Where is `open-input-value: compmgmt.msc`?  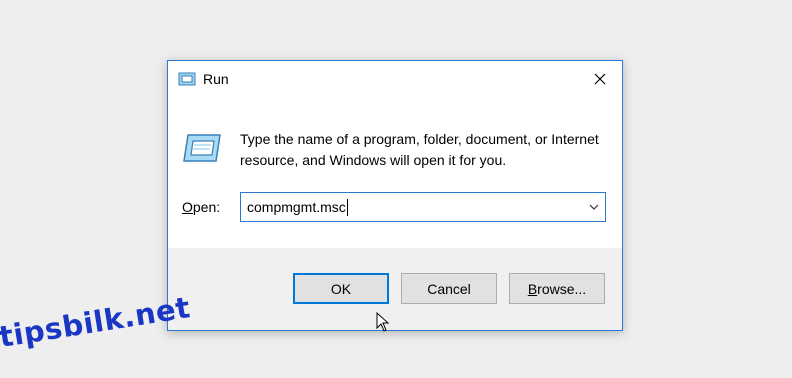 open-input-value: compmgmt.msc is located at coordinates (296, 207).